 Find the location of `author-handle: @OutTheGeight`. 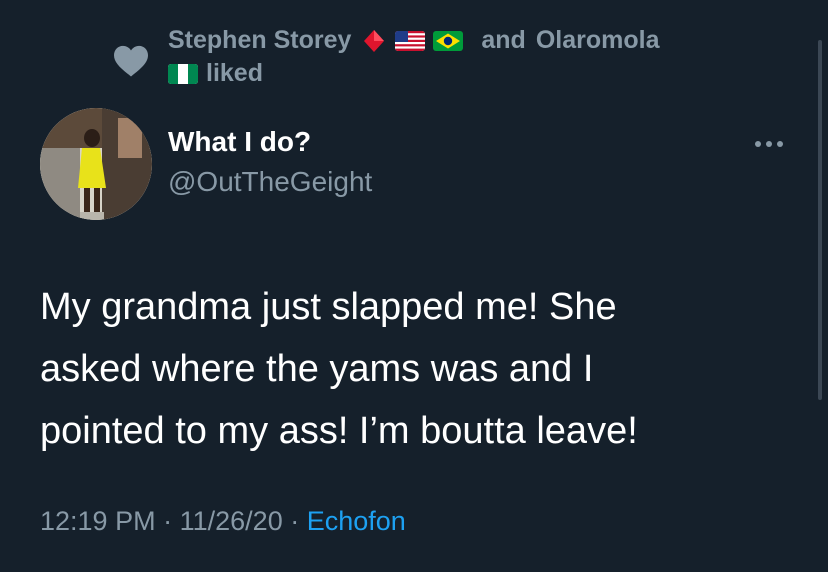

author-handle: @OutTheGeight is located at coordinates (270, 182).